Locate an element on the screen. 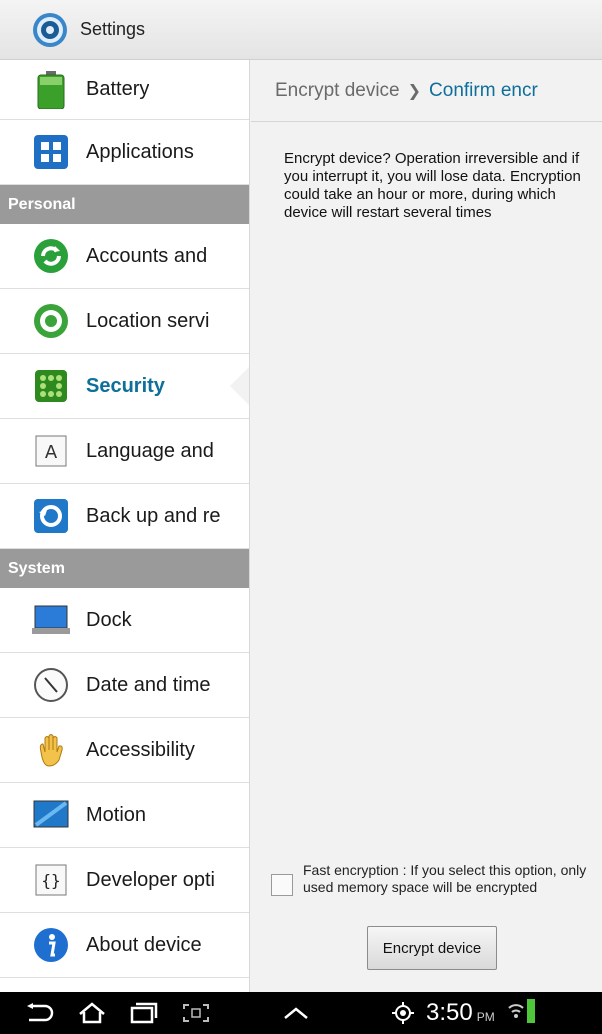 Image resolution: width=602 pixels, height=1034 pixels. wifi-icon is located at coordinates (516, 1013).